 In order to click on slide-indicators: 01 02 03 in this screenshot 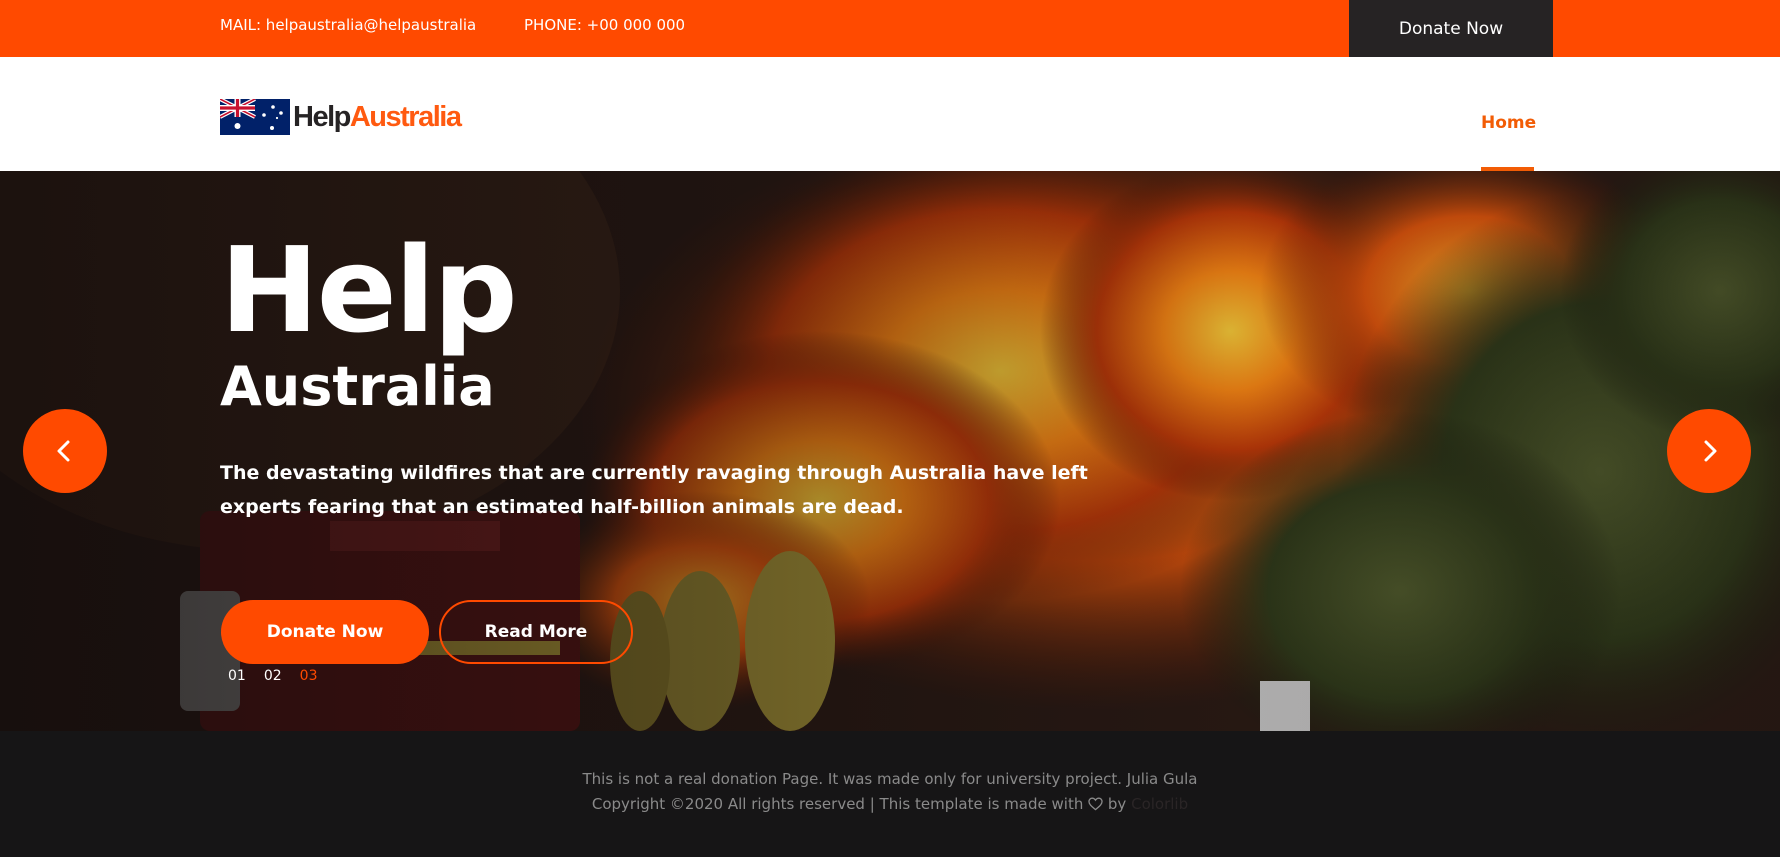, I will do `click(272, 676)`.